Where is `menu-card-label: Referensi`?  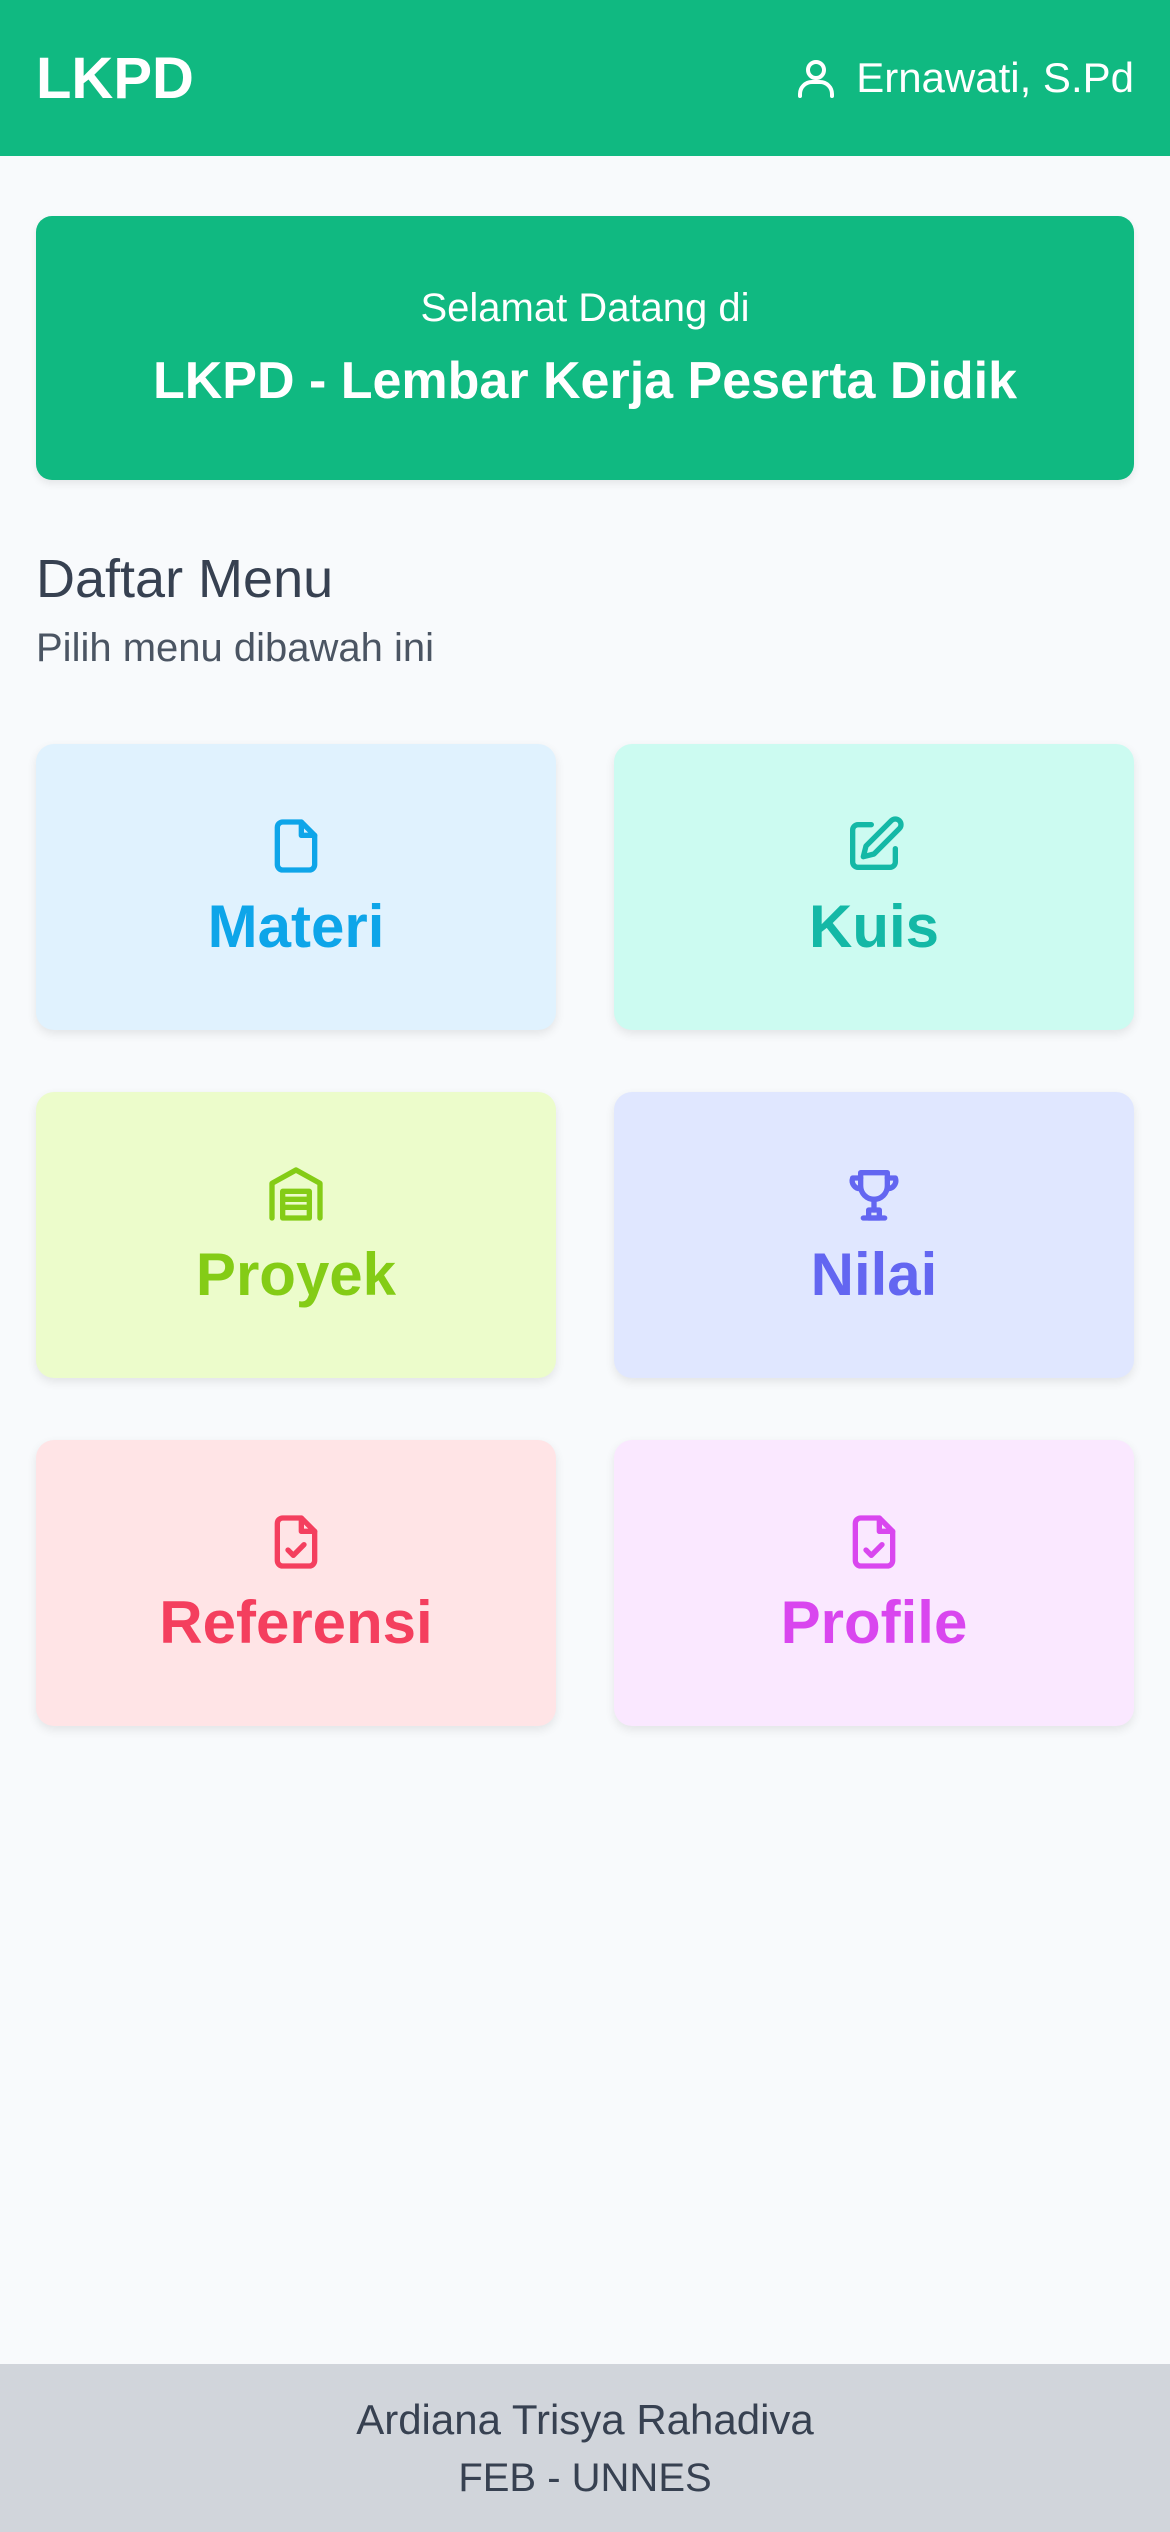
menu-card-label: Referensi is located at coordinates (296, 1622).